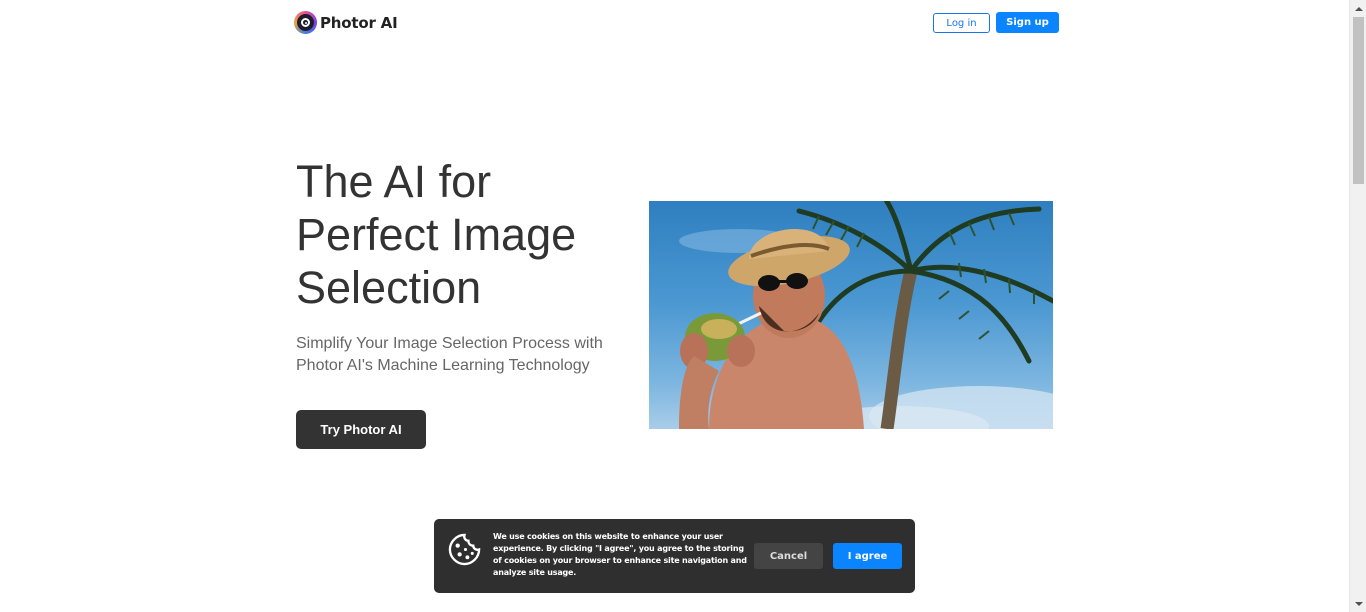 The width and height of the screenshot is (1366, 612). Describe the element at coordinates (359, 22) in the screenshot. I see `brand-name: Photor AI` at that location.